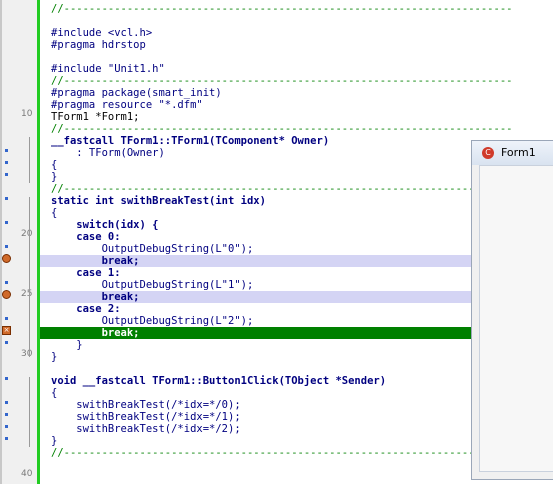 This screenshot has width=553, height=484. I want to click on form1-title: Form1, so click(518, 152).